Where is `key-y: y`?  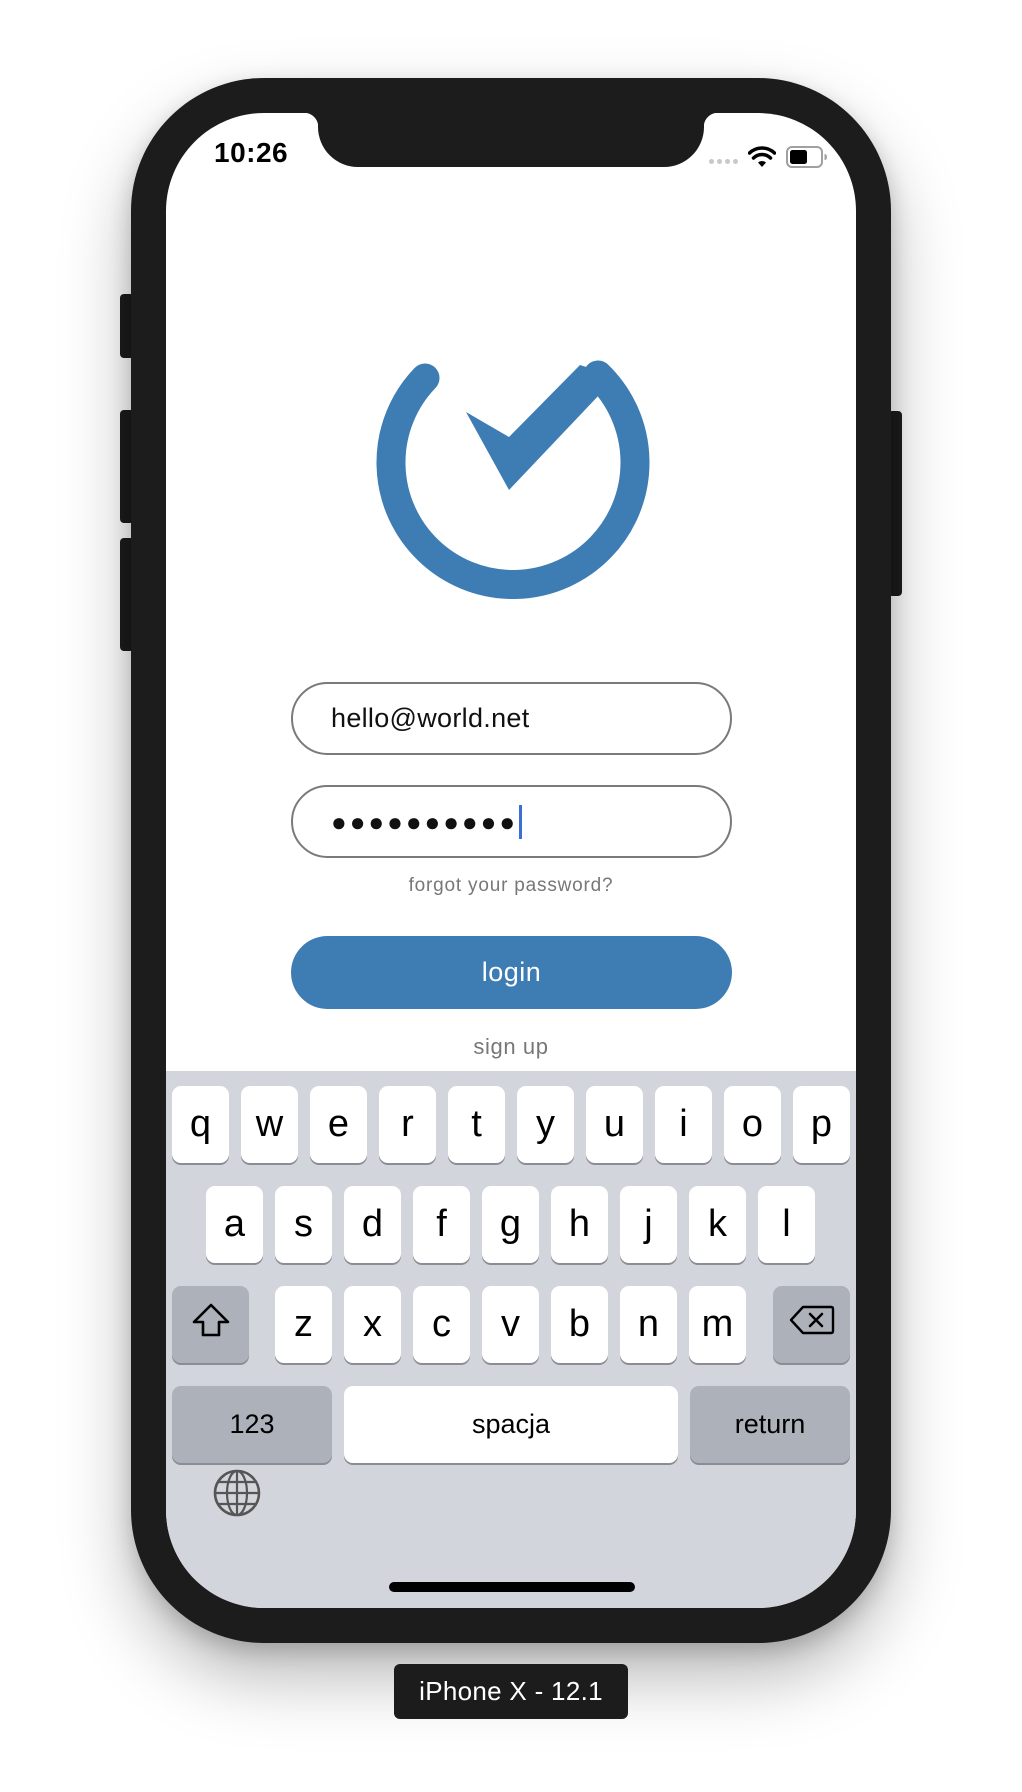 key-y: y is located at coordinates (545, 1124).